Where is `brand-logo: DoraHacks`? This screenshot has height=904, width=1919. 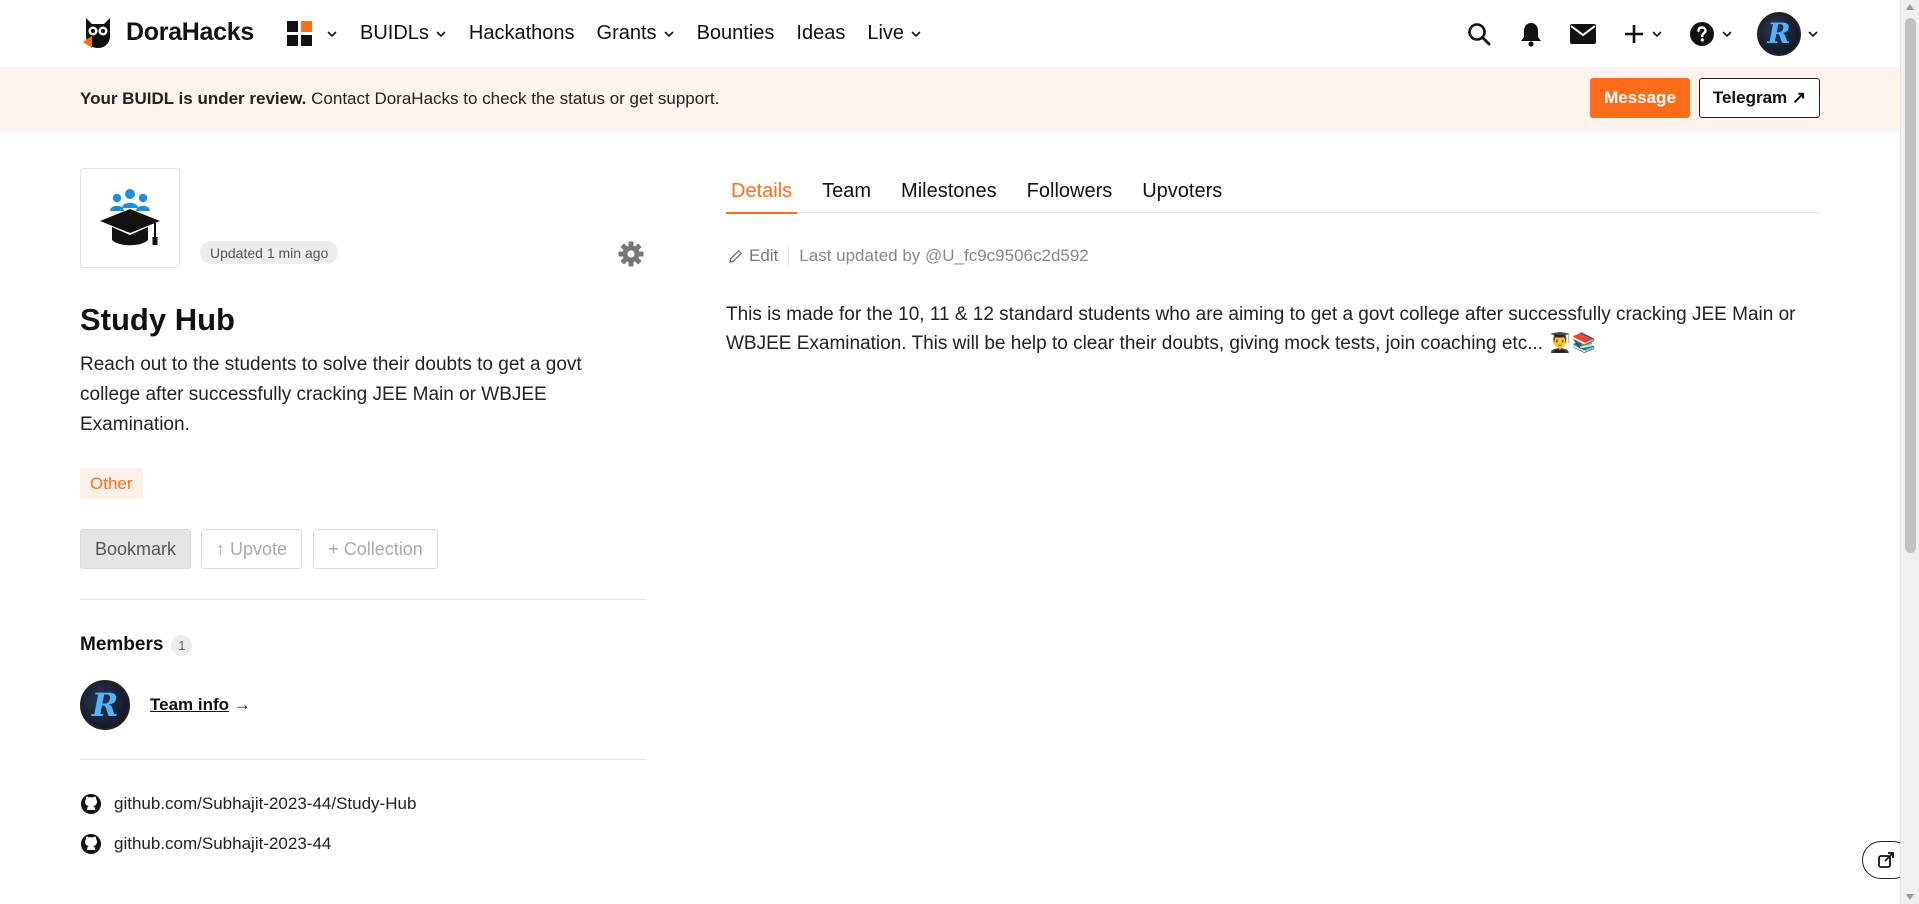 brand-logo: DoraHacks is located at coordinates (167, 32).